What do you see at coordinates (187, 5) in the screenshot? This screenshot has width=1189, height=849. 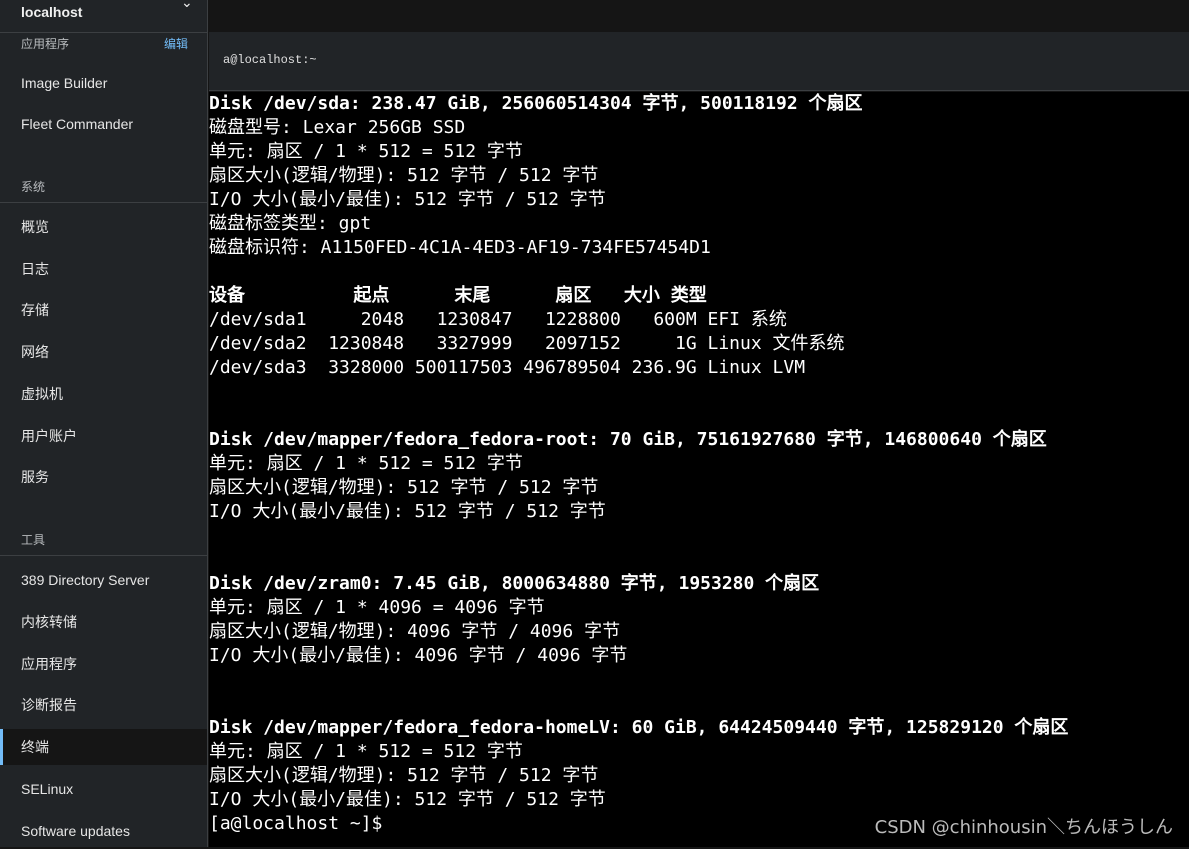 I see `chevron-down-icon: ⌄` at bounding box center [187, 5].